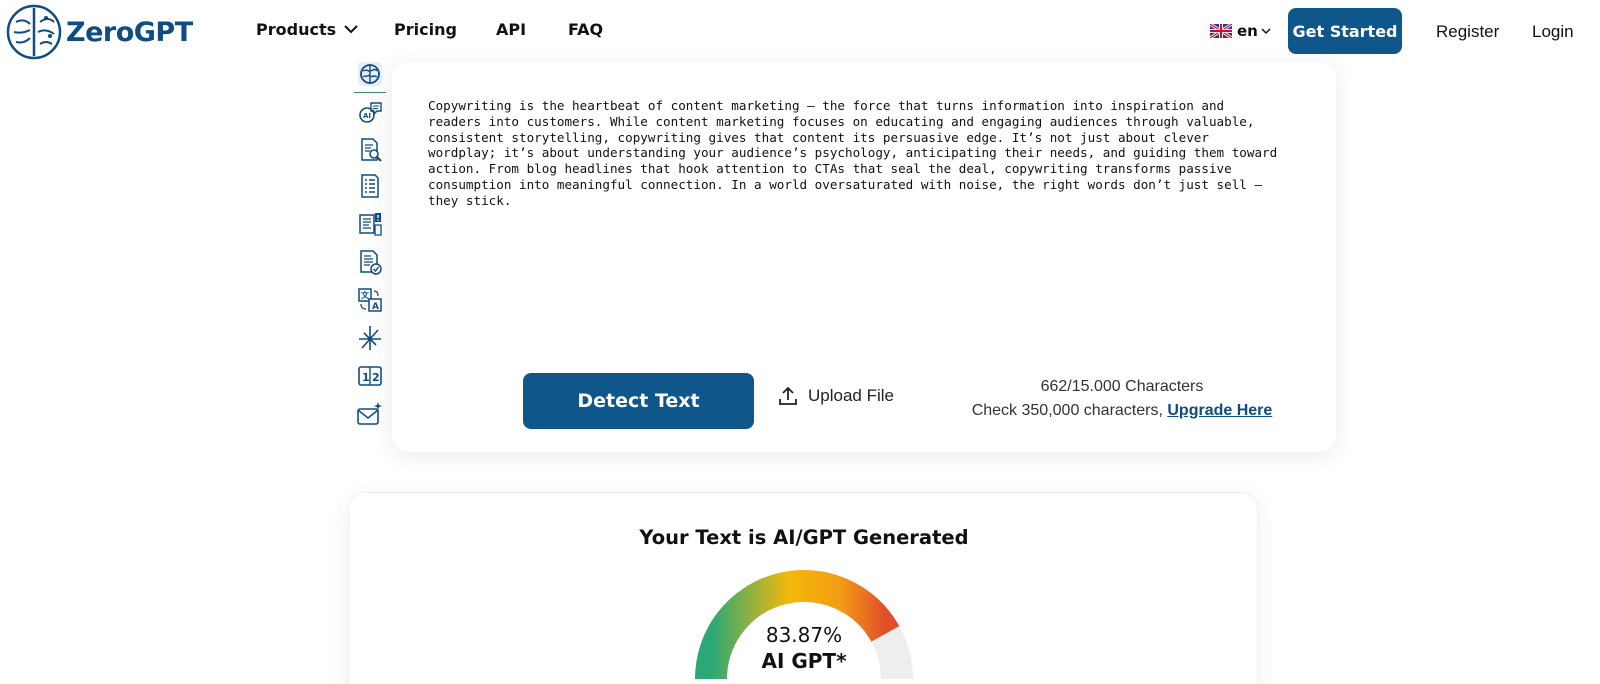 The image size is (1600, 684). I want to click on svg-text: 2, so click(376, 377).